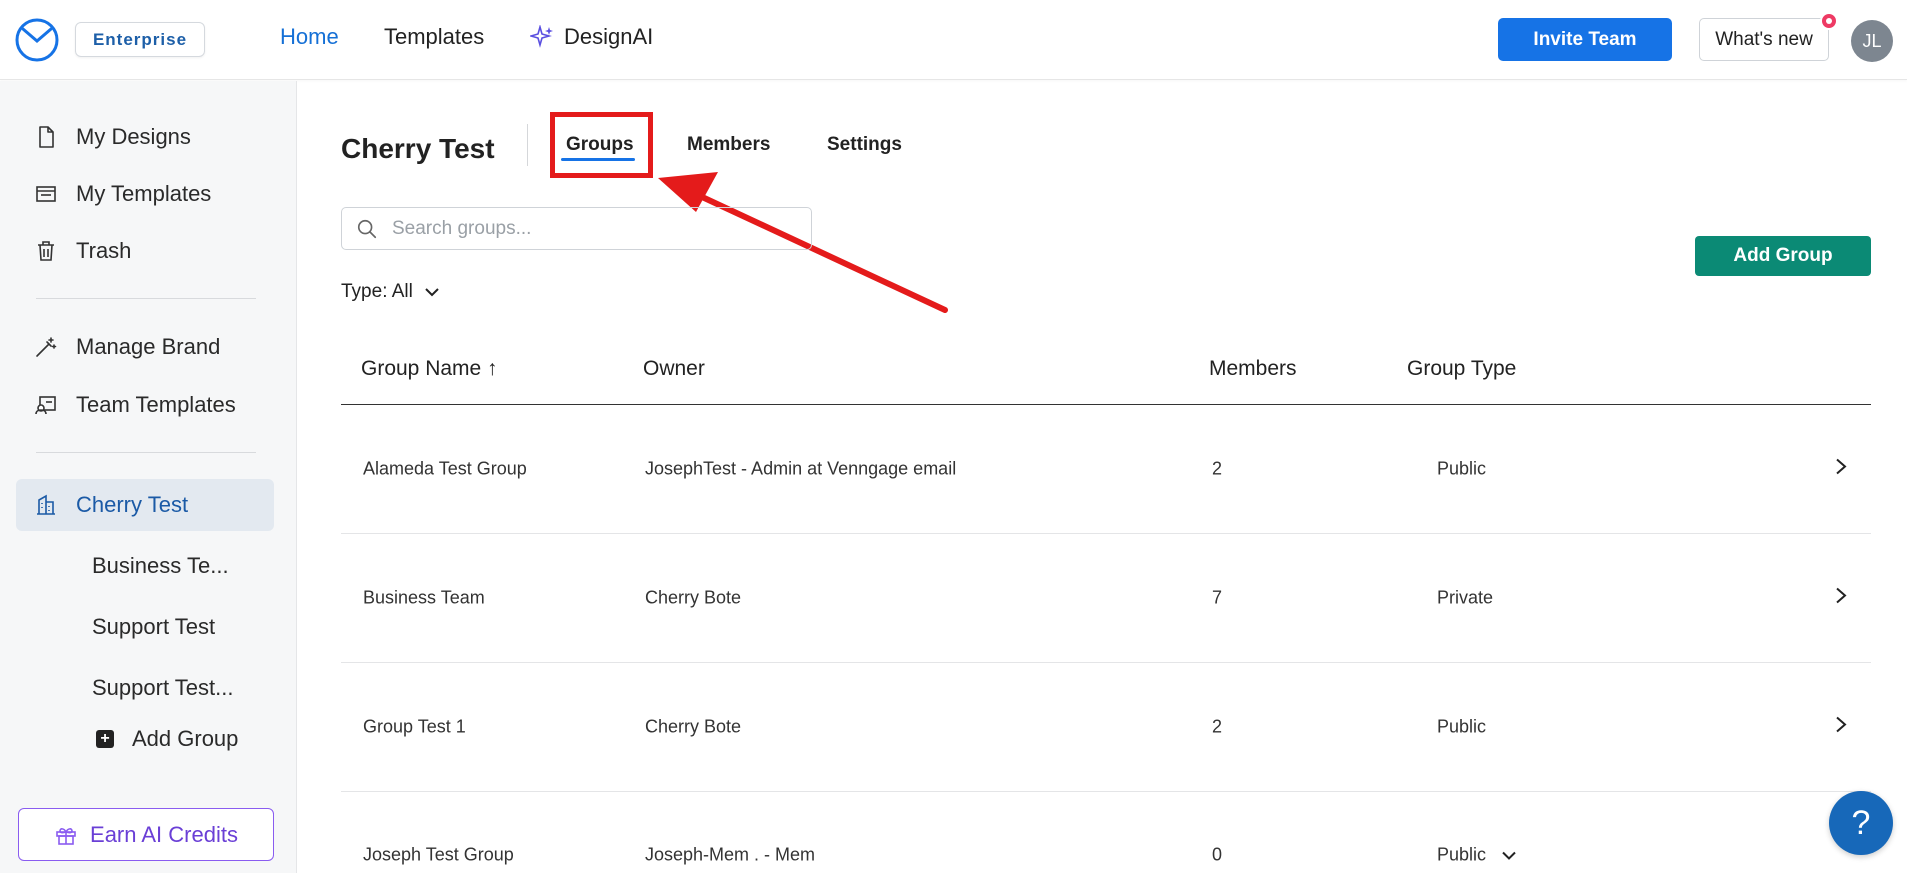 The image size is (1907, 873). What do you see at coordinates (140, 39) in the screenshot?
I see `plan-badge: Enterprise` at bounding box center [140, 39].